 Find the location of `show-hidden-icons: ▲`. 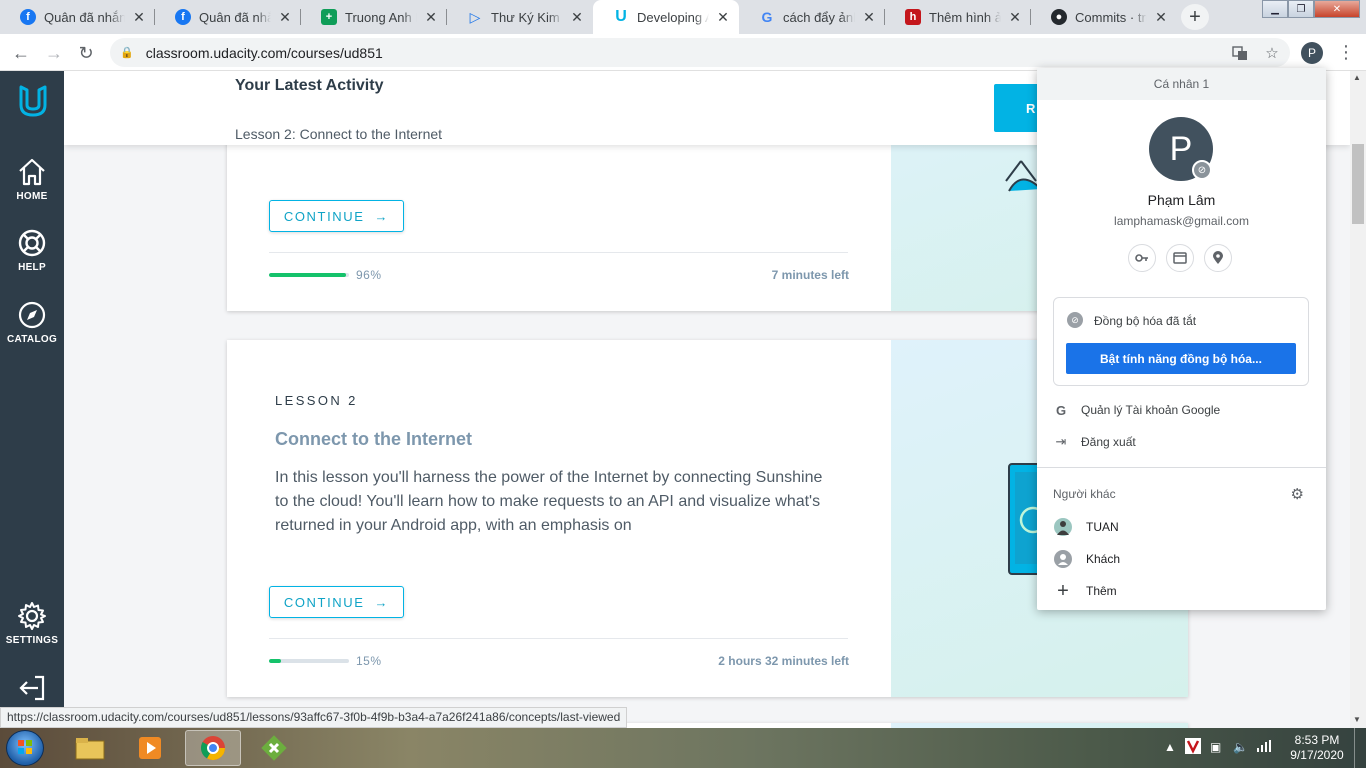

show-hidden-icons: ▲ is located at coordinates (1170, 747).